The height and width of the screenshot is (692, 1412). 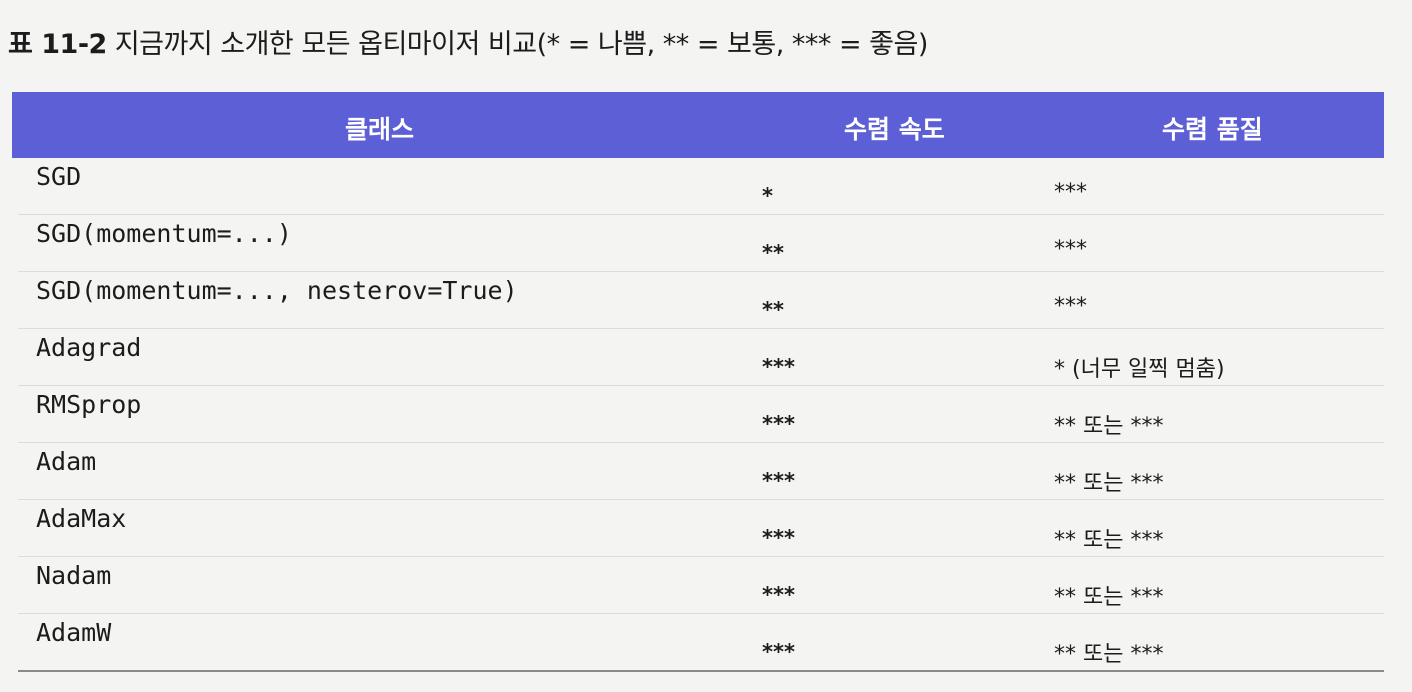 I want to click on table-row: Adagrad *** * (너무 일찍 멈춤), so click(x=701, y=357).